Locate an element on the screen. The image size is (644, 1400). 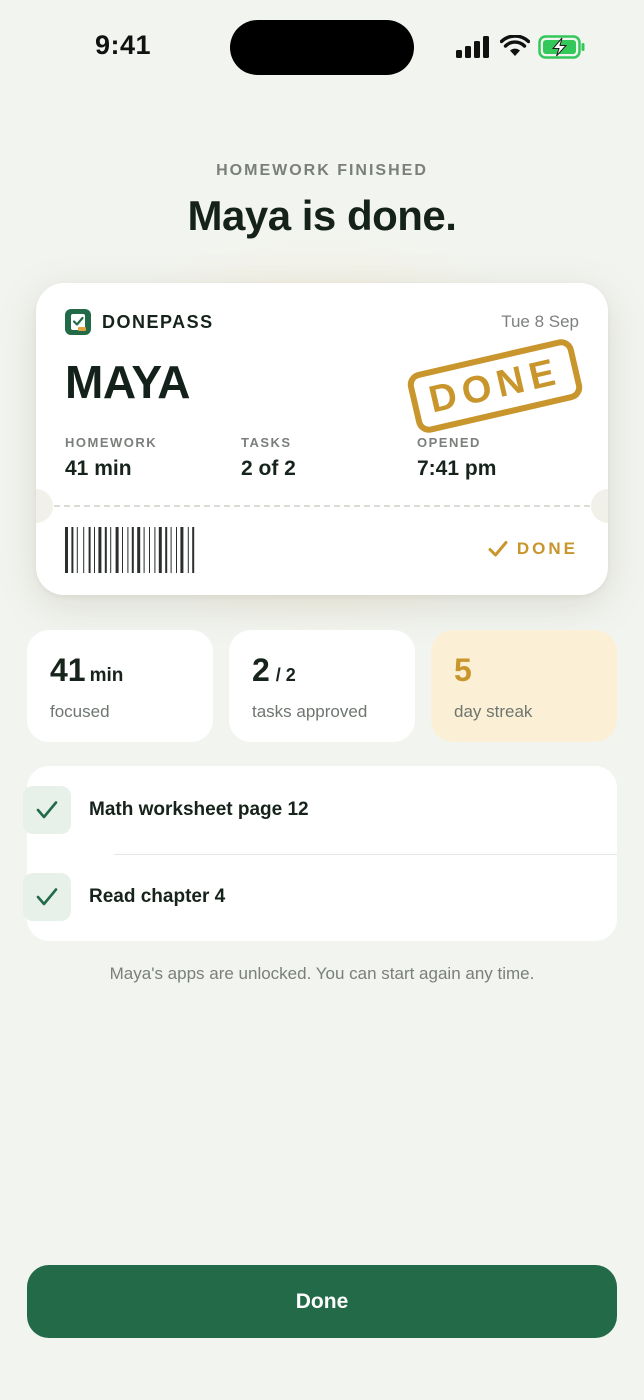
field-value: 7:41 pm is located at coordinates (457, 468).